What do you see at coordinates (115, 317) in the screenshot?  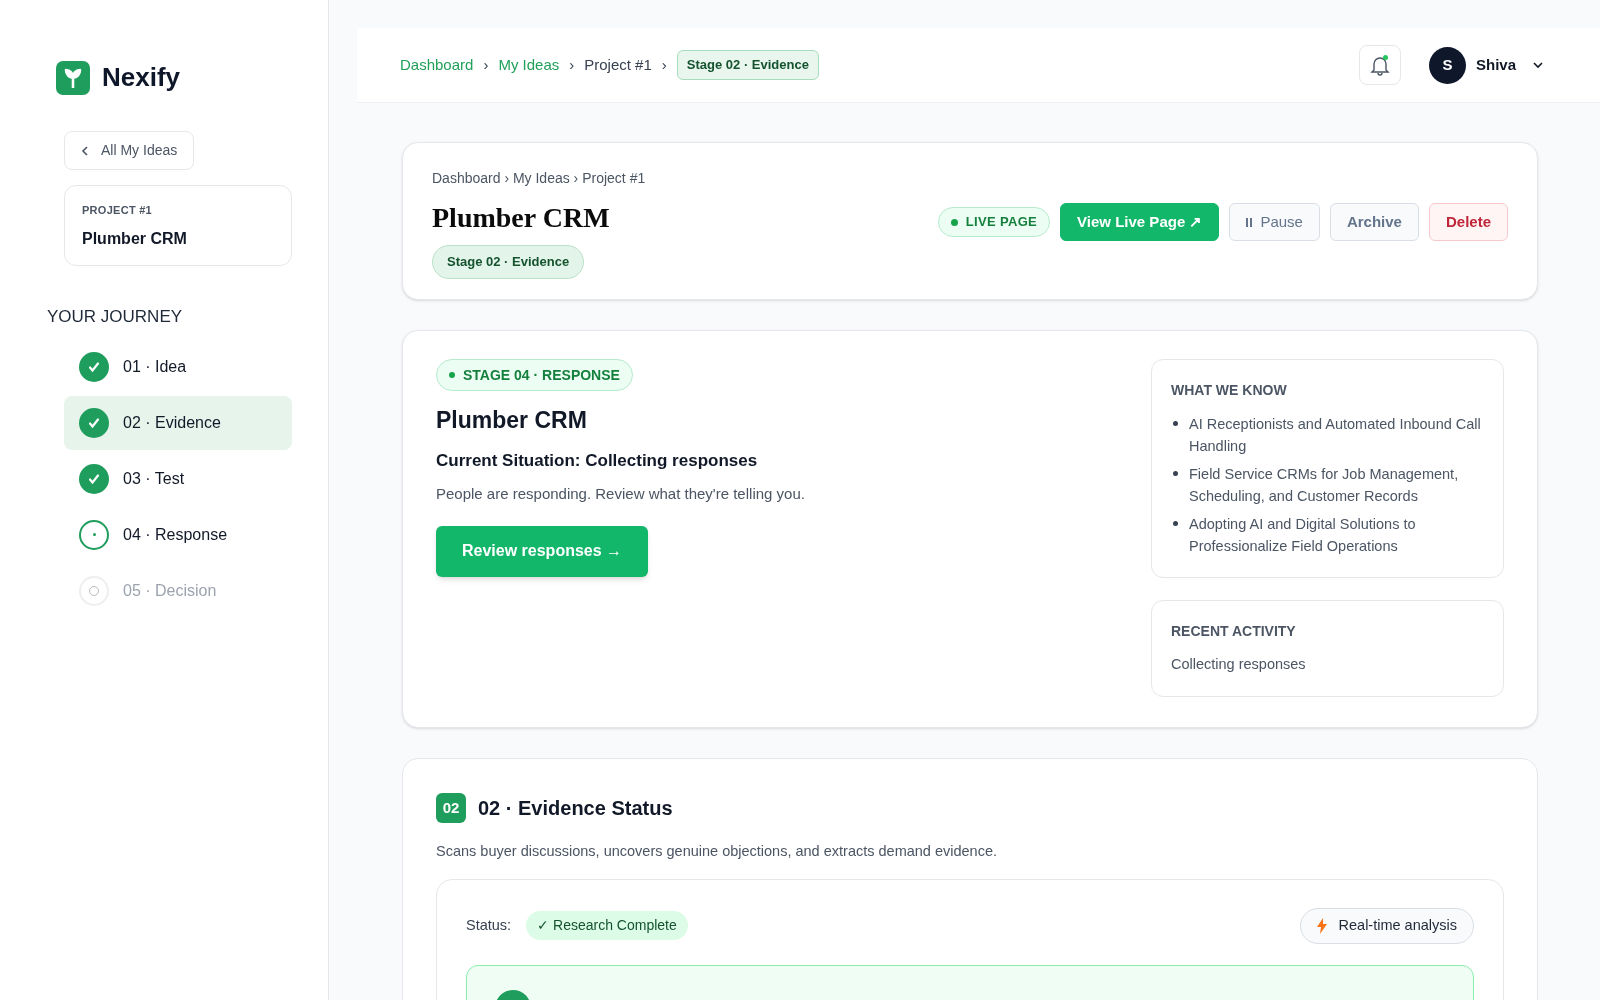 I see `journey-title: YOUR JOURNEY` at bounding box center [115, 317].